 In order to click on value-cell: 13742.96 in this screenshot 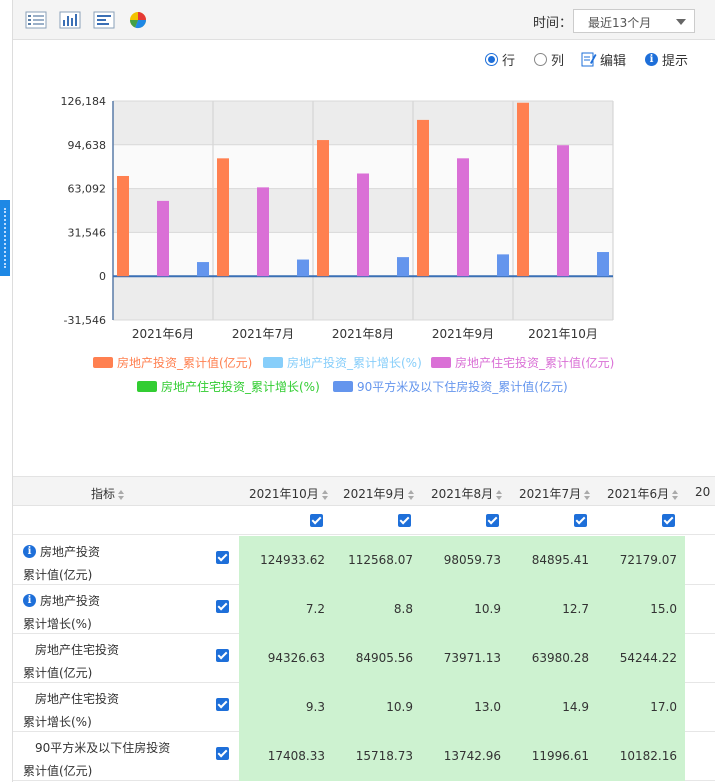, I will do `click(472, 756)`.